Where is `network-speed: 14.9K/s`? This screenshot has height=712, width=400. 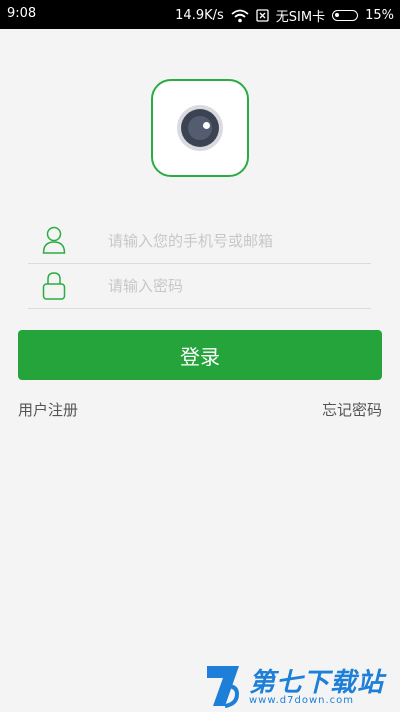 network-speed: 14.9K/s is located at coordinates (199, 15).